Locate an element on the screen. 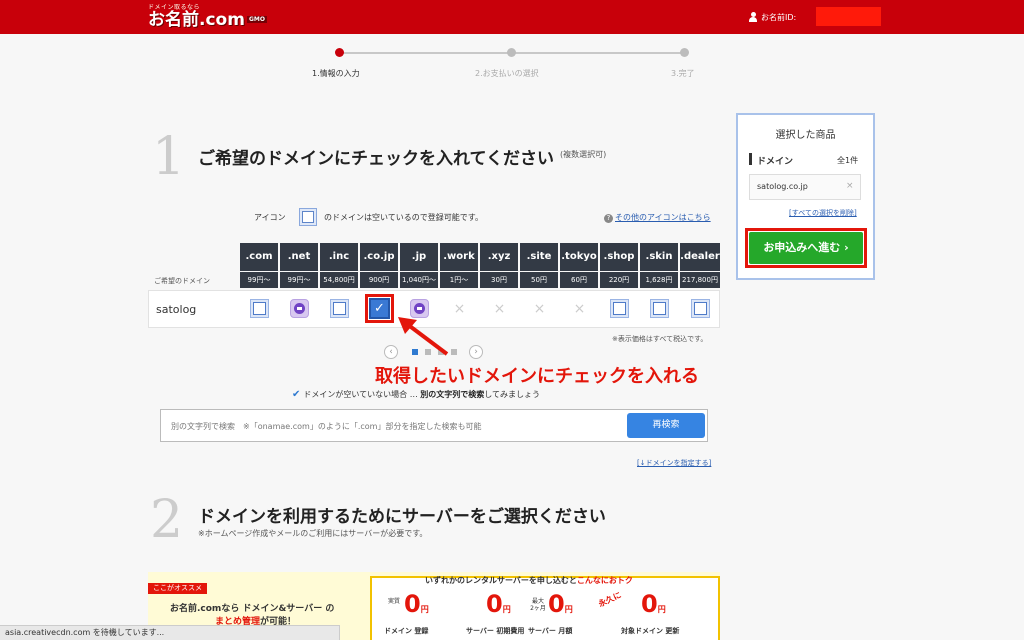 This screenshot has width=1024, height=640. promo-item-caption: サーバー 初期費用 is located at coordinates (495, 631).